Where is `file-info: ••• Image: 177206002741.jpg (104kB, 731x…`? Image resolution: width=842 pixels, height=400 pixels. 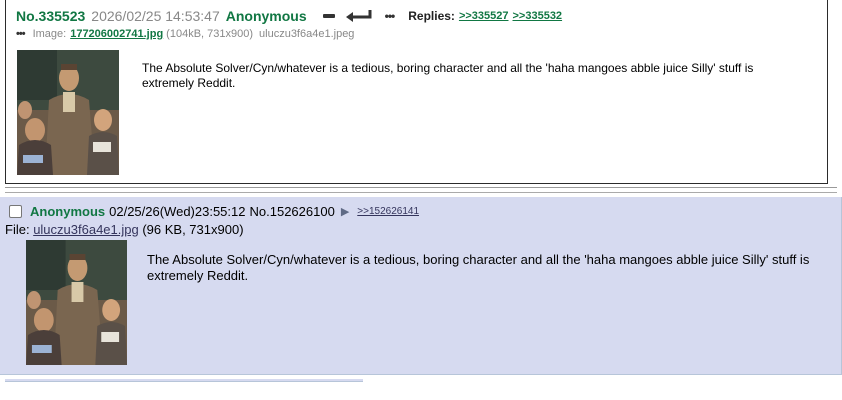
file-info: ••• Image: 177206002741.jpg (104kB, 731x… is located at coordinates (185, 34).